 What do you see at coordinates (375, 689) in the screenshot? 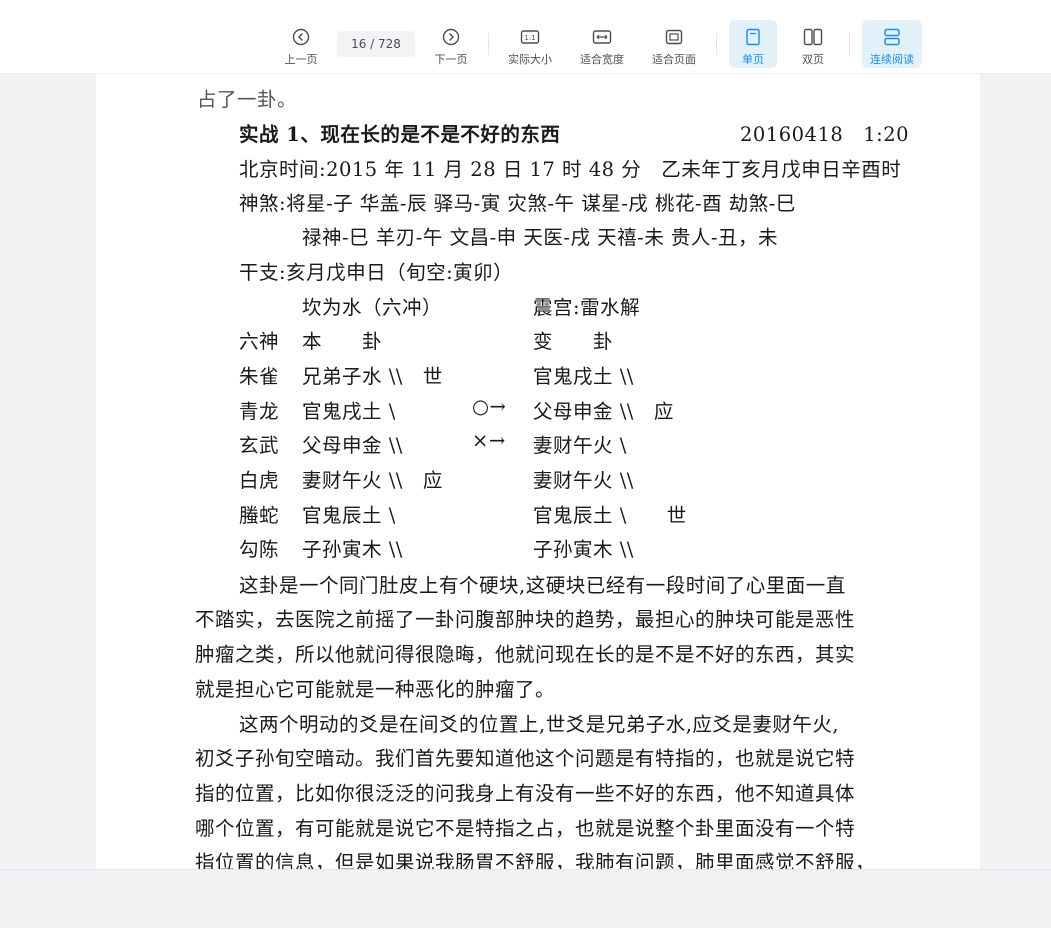
I see `paragraph-line: 就是担心它可能就是一种恶化的肿瘤了。` at bounding box center [375, 689].